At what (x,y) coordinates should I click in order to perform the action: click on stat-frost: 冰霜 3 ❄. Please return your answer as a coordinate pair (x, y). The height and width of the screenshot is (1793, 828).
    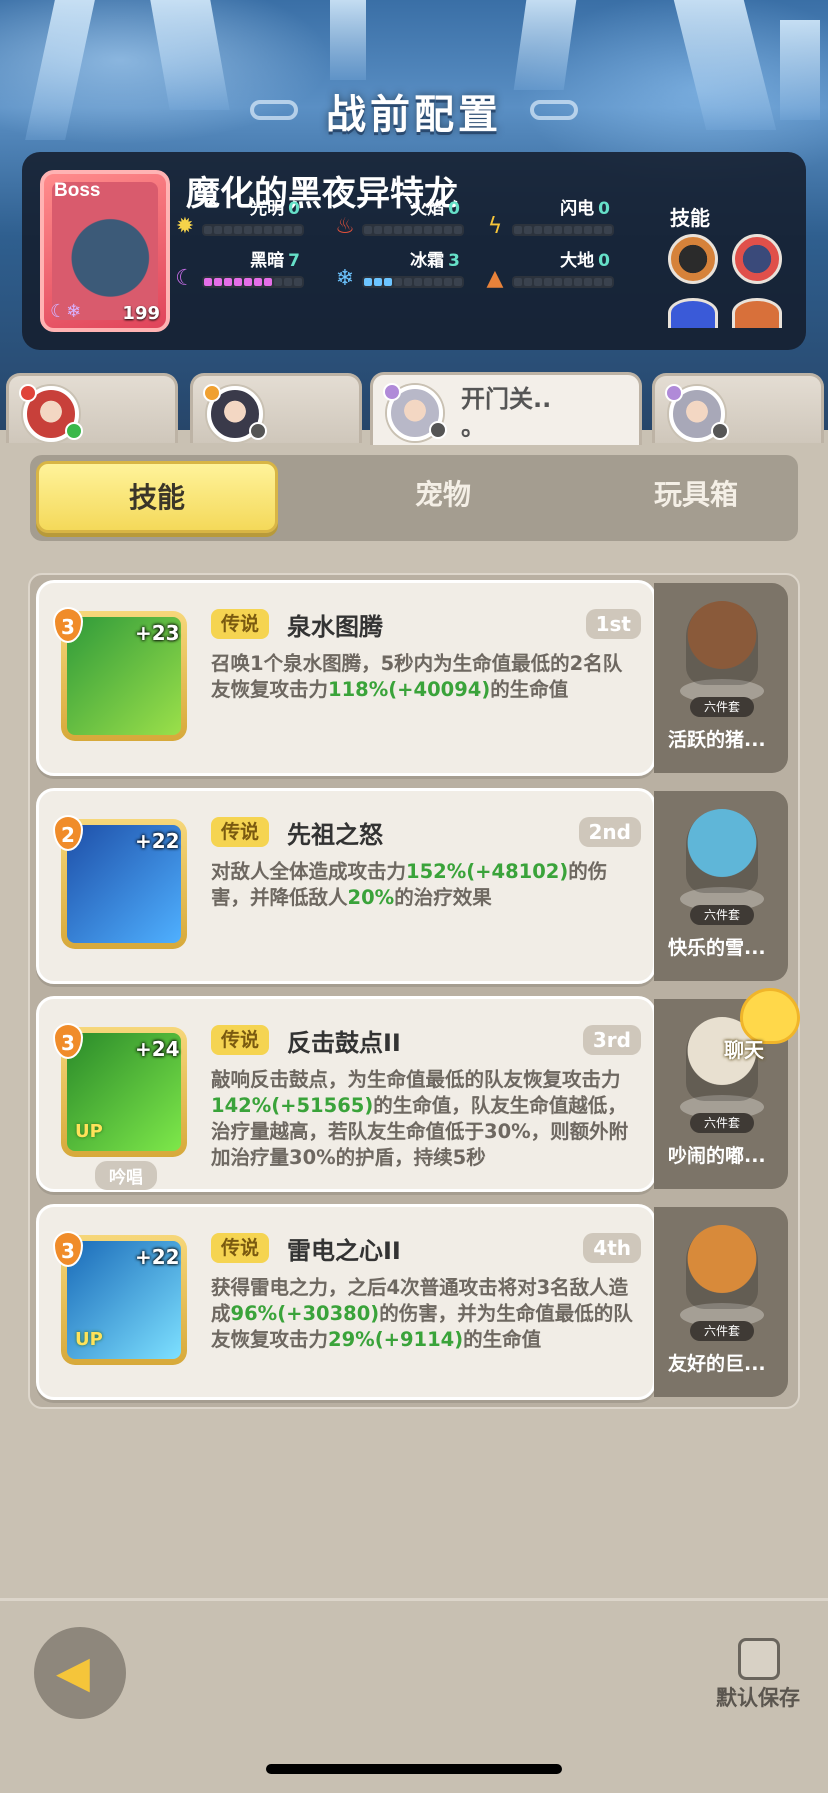
    Looking at the image, I should click on (407, 268).